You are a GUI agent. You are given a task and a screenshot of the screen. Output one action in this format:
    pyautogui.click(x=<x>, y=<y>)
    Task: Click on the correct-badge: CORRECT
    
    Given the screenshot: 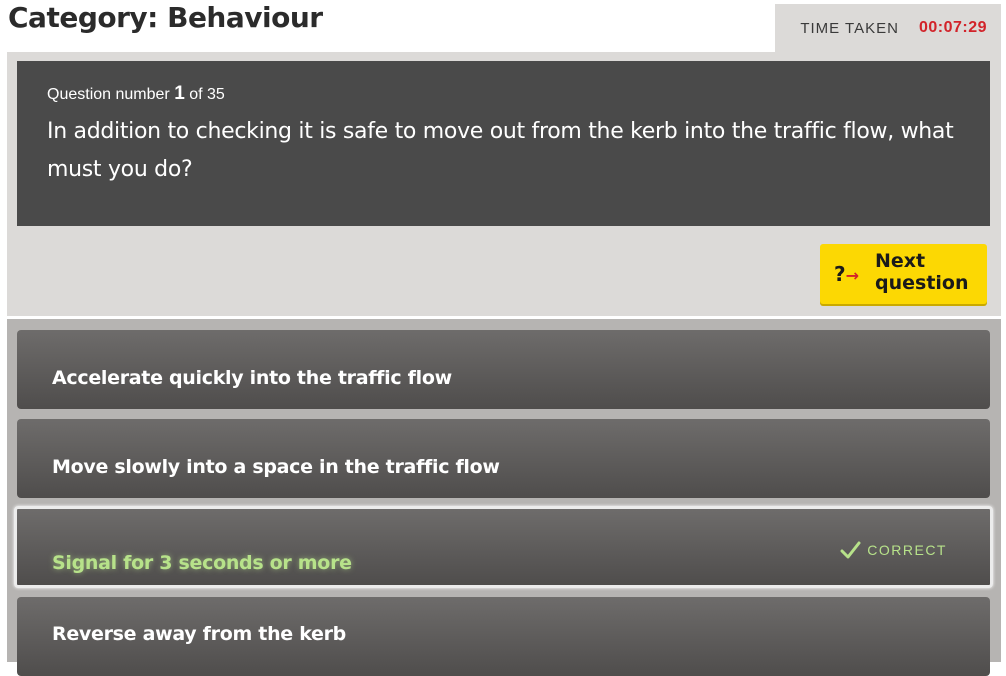 What is the action you would take?
    pyautogui.click(x=893, y=550)
    